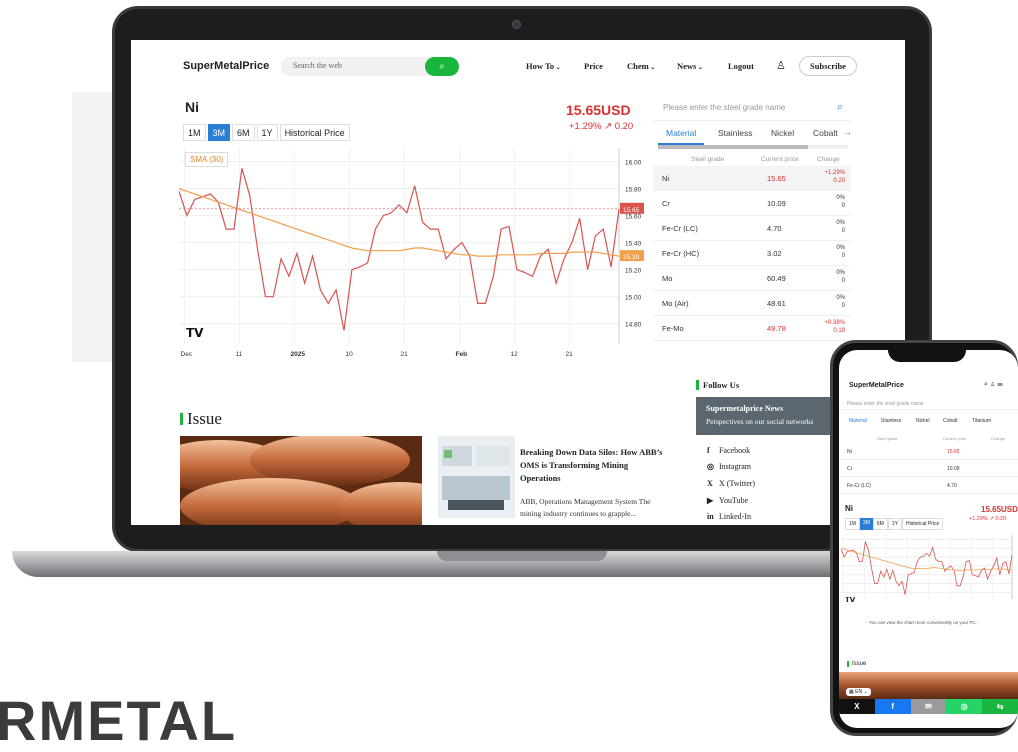  I want to click on phone-menu-icons: ⌕ ♙ ☰, so click(993, 385).